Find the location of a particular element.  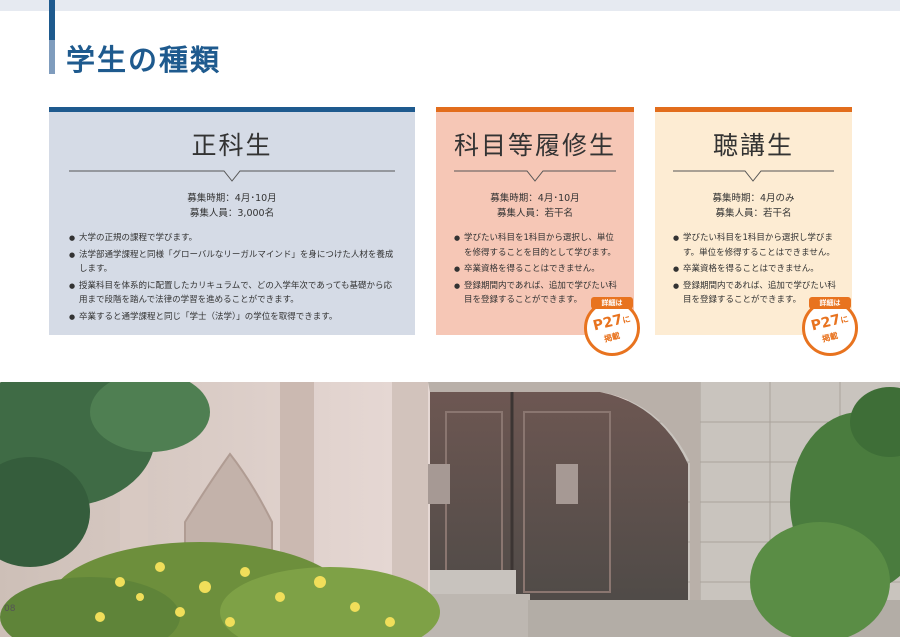

list-item: 学びたい科目を1科目から選択し、単位を修得することを目的として学びます。 is located at coordinates (537, 245).